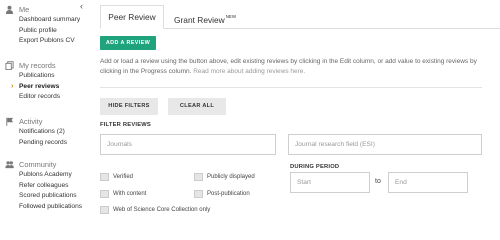  Describe the element at coordinates (385, 144) in the screenshot. I see `research-field-input: Journal research field (ESI)` at that location.